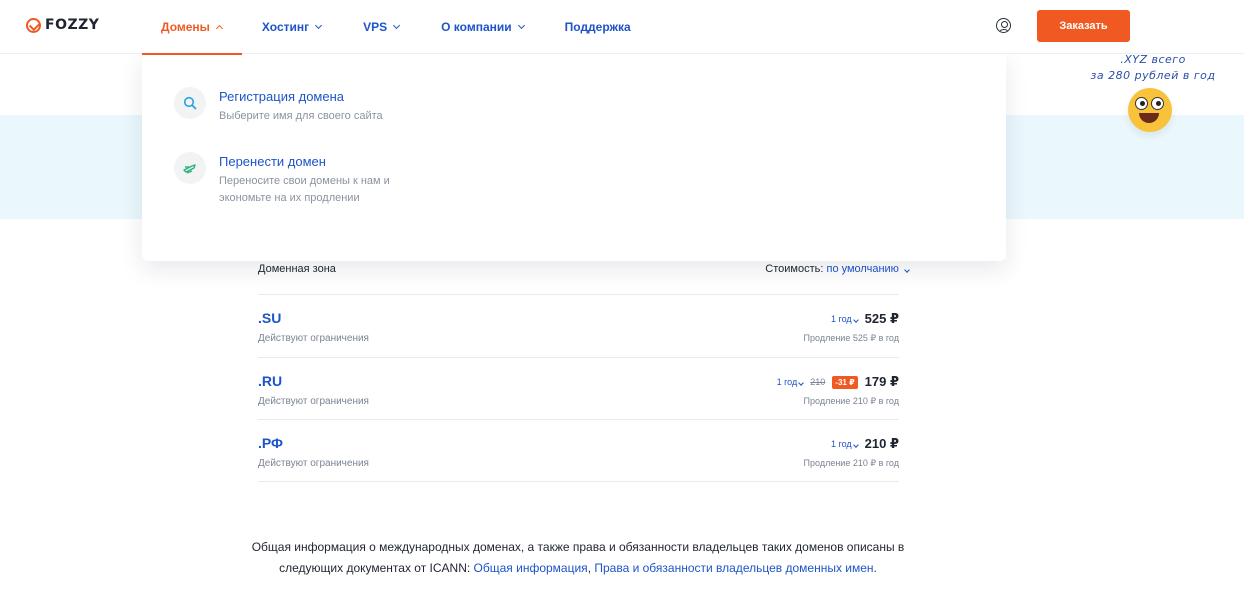 The image size is (1244, 599). What do you see at coordinates (1153, 59) in the screenshot?
I see `promo-line-1: .XYZ всего` at bounding box center [1153, 59].